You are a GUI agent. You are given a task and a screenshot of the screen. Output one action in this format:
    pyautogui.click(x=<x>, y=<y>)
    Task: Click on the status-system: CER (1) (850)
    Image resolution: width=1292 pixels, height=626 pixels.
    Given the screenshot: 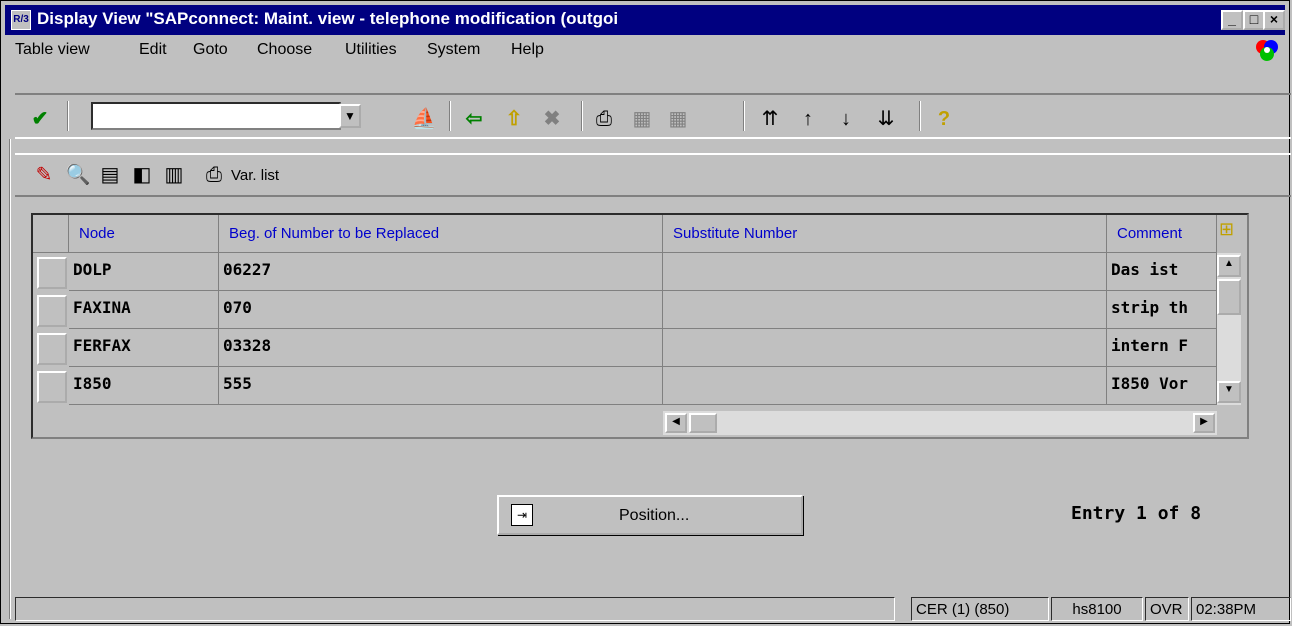 What is the action you would take?
    pyautogui.click(x=980, y=609)
    